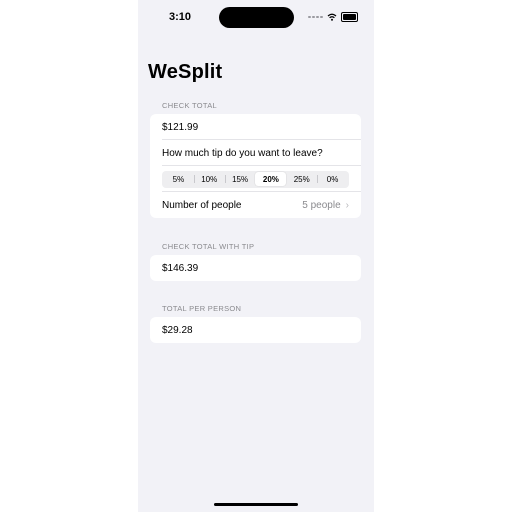  What do you see at coordinates (256, 17) in the screenshot?
I see `dynamic-island` at bounding box center [256, 17].